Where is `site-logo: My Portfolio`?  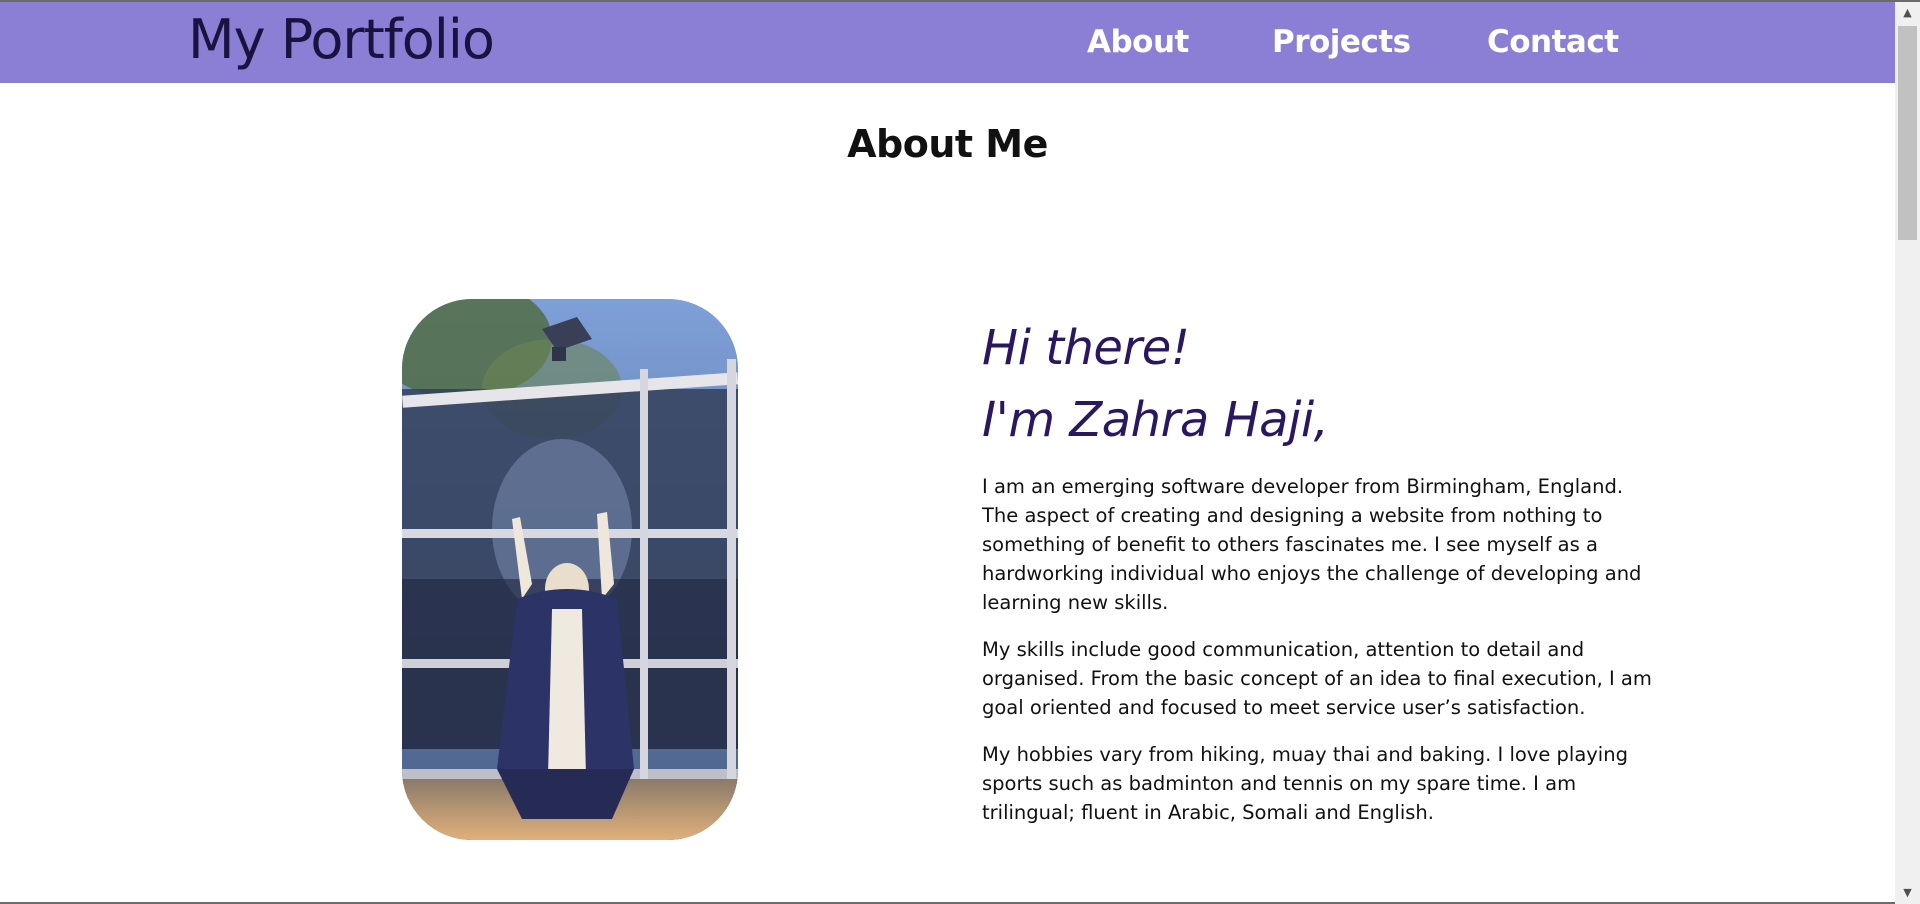 site-logo: My Portfolio is located at coordinates (341, 39).